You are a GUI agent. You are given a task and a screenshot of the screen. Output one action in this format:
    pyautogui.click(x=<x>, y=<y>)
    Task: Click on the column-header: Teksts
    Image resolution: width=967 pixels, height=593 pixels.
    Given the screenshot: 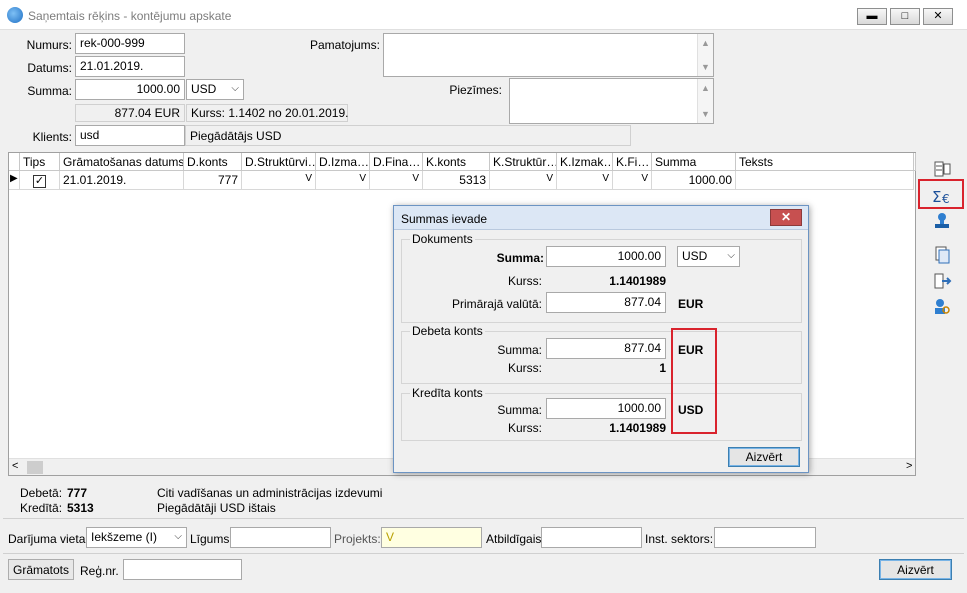 What is the action you would take?
    pyautogui.click(x=825, y=162)
    